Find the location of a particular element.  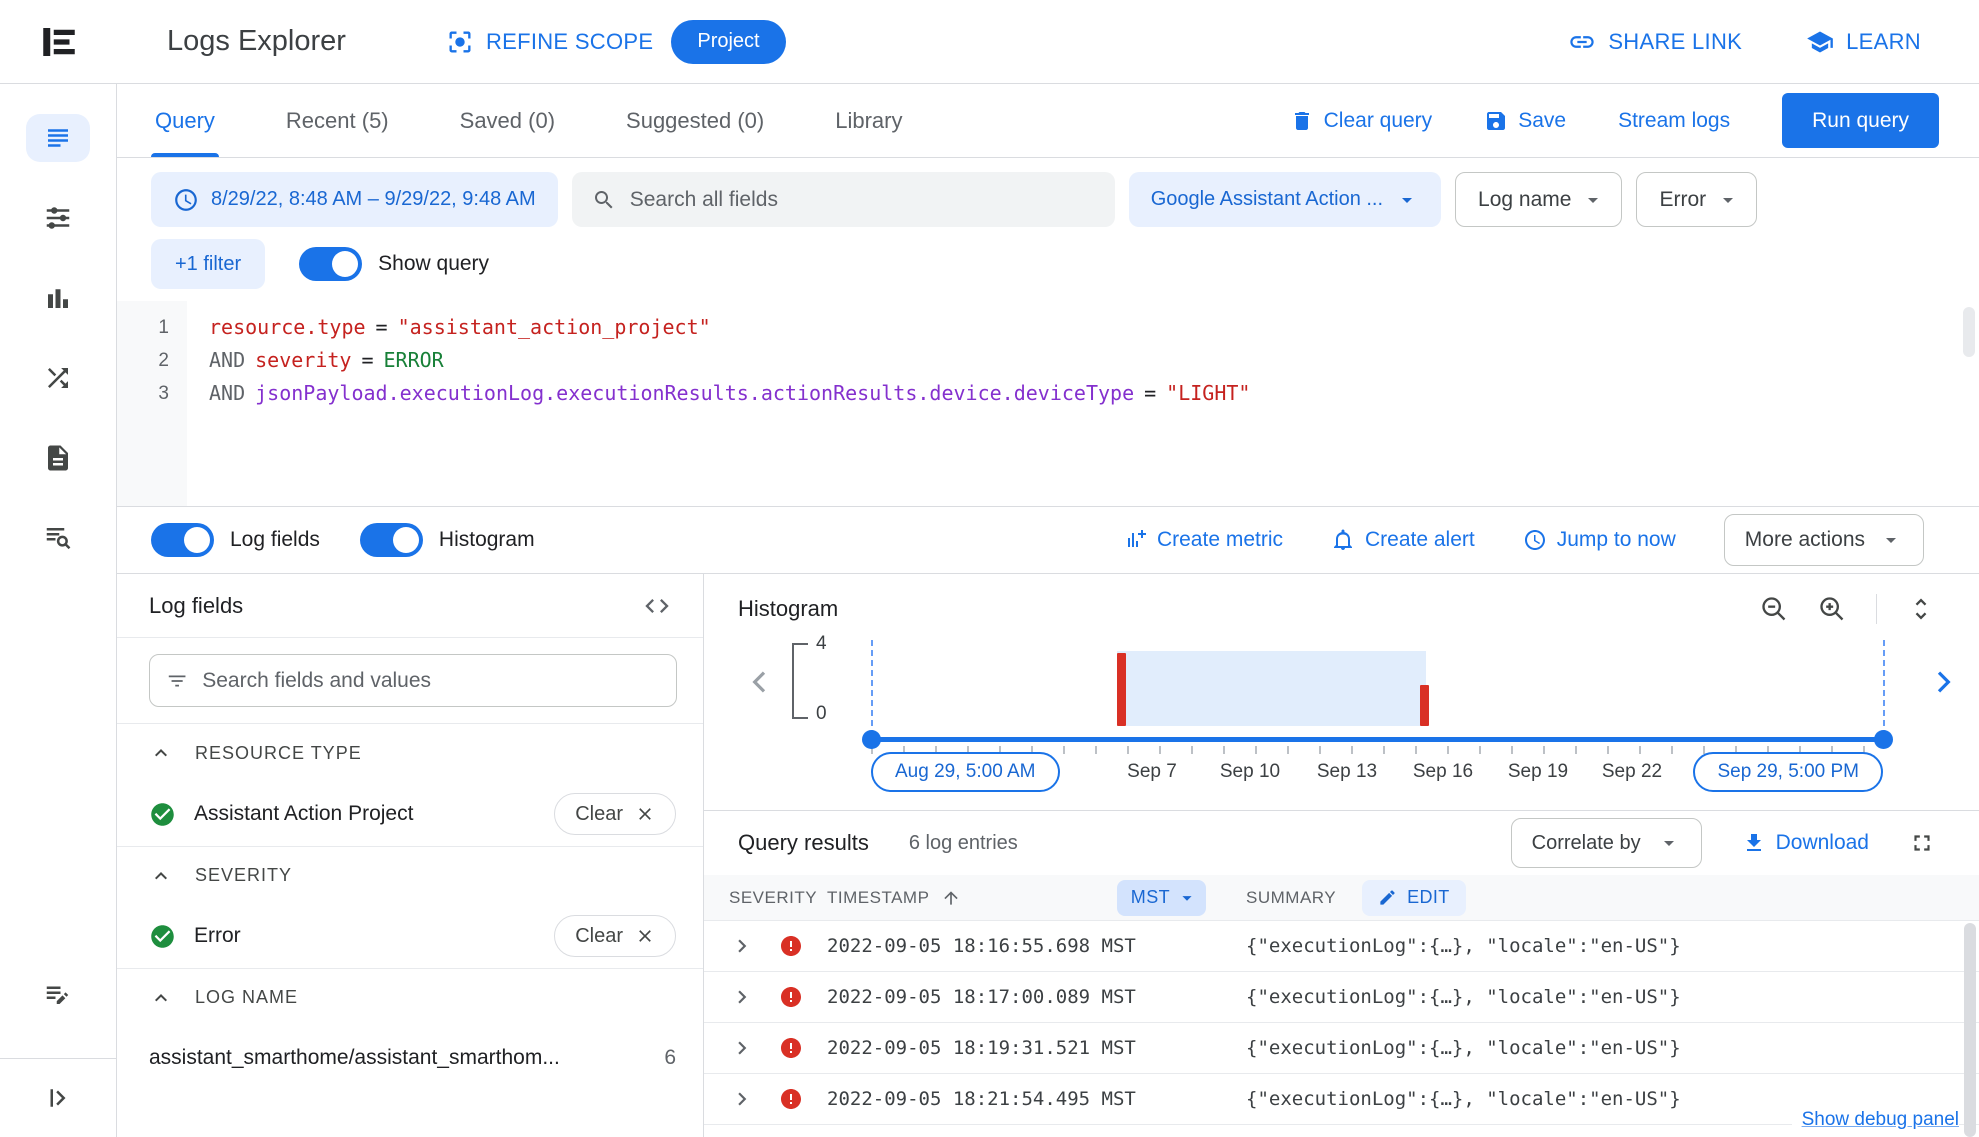

code-view-icon is located at coordinates (657, 606).